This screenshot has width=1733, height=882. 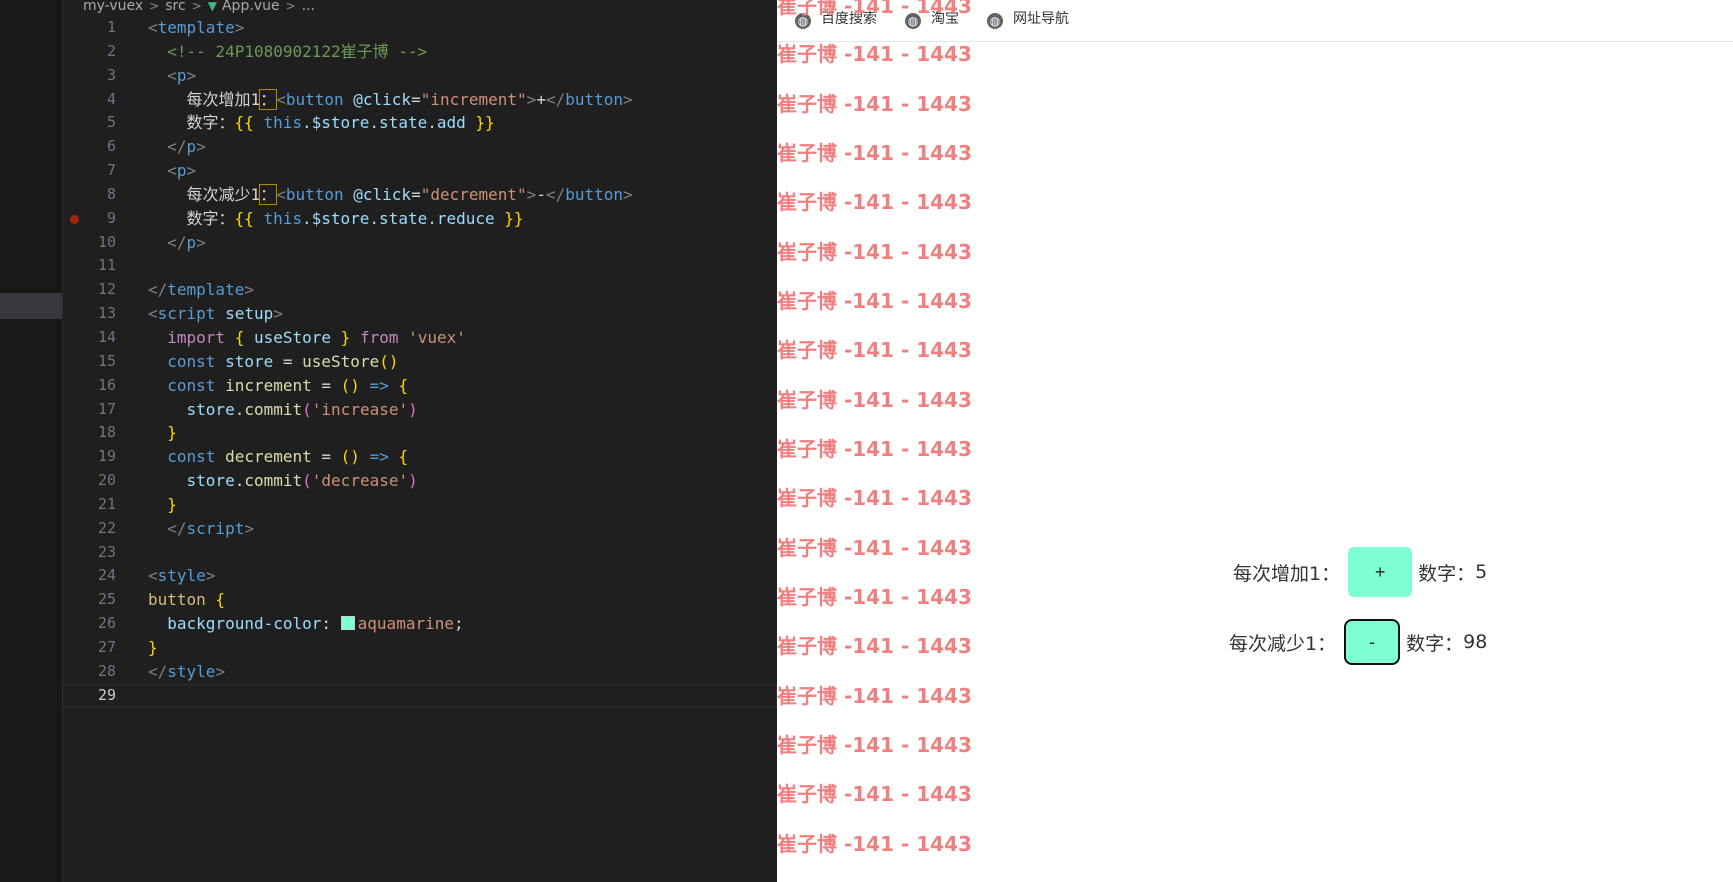 I want to click on code-text: </p>, so click(x=177, y=243).